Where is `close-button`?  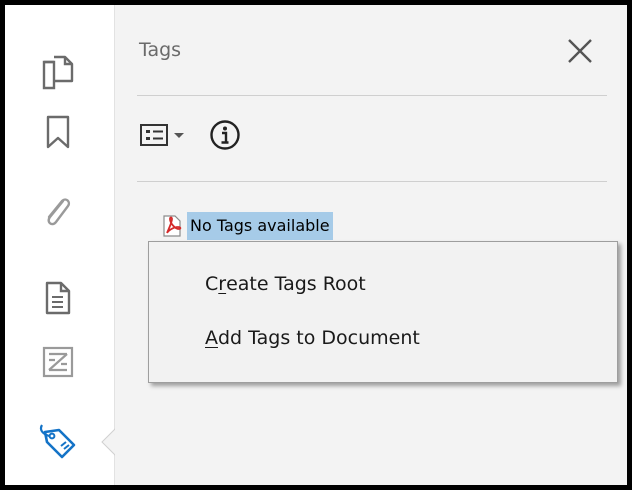
close-button is located at coordinates (580, 51).